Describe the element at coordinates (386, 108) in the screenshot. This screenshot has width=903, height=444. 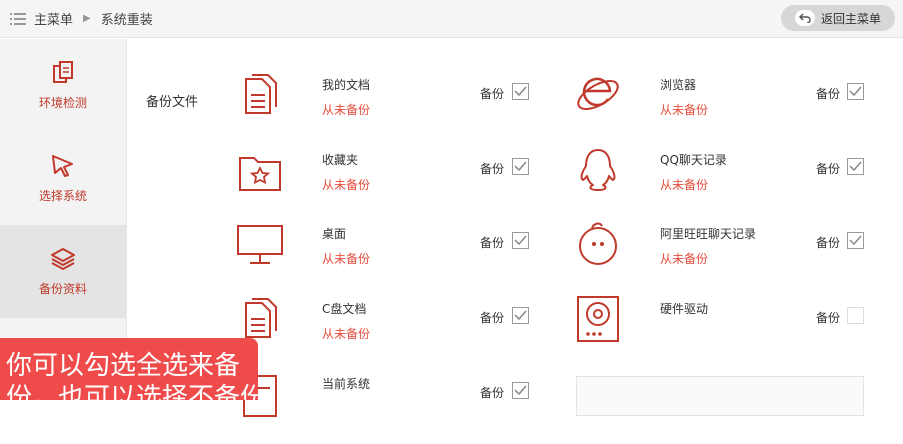
I see `list-item-my-documents: 我的文档 从未备份 备份` at that location.